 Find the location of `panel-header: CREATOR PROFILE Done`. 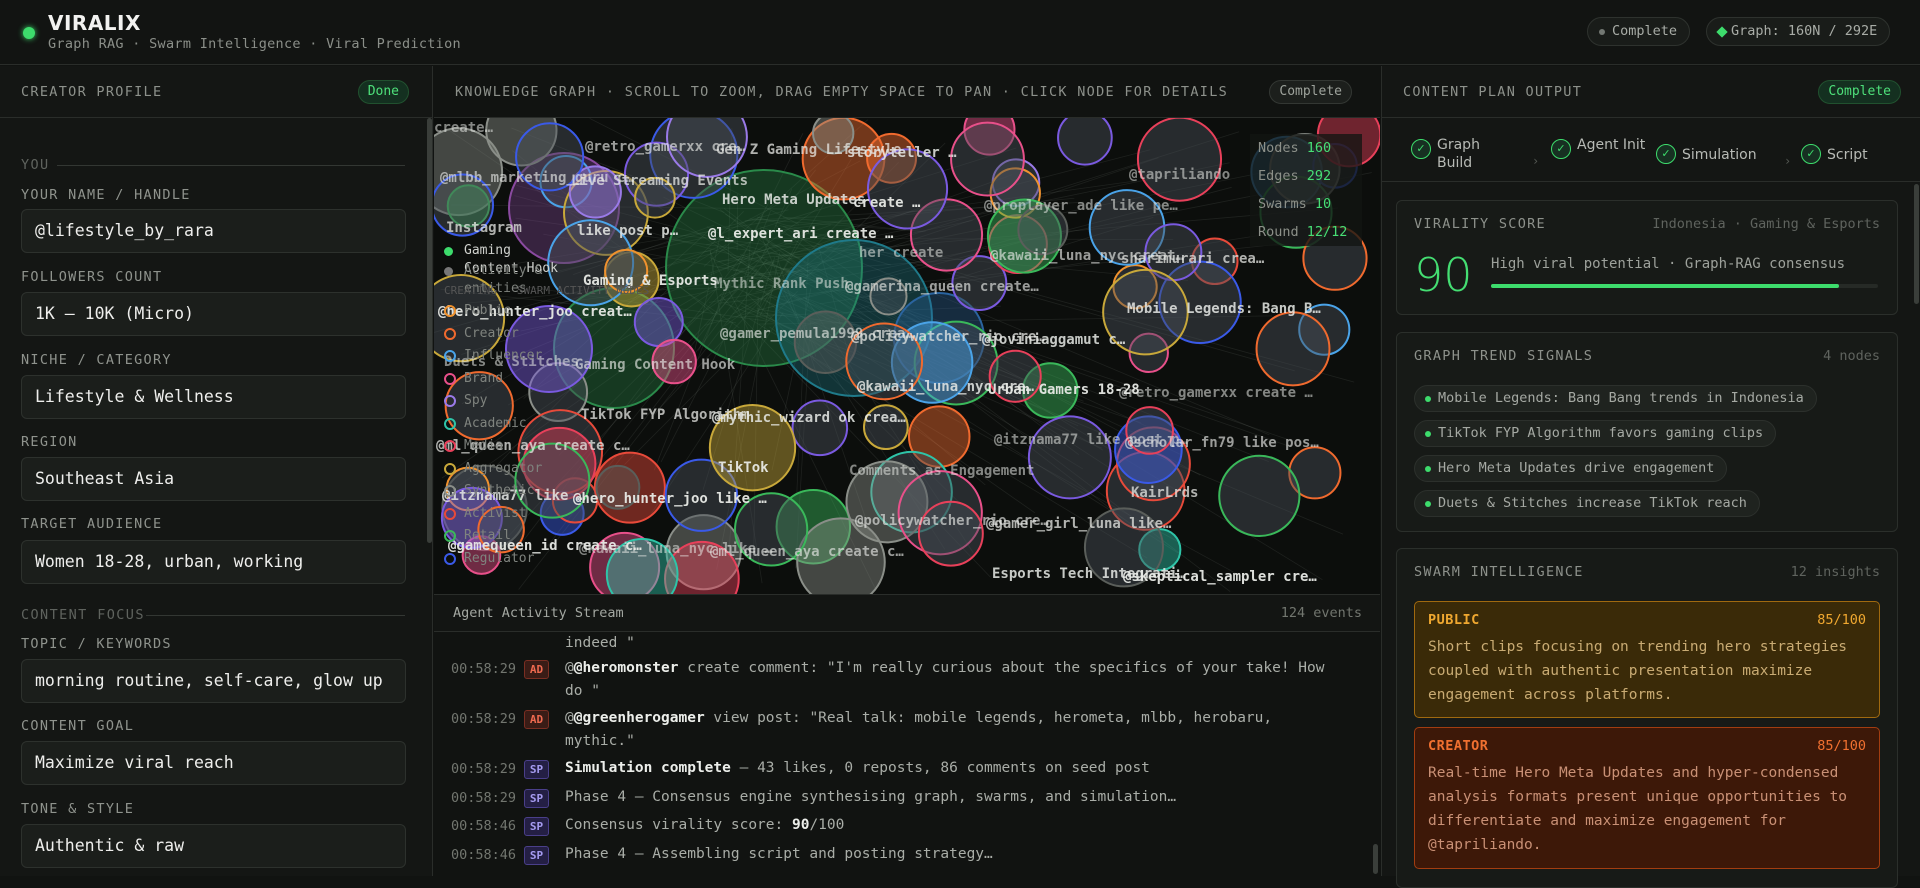

panel-header: CREATOR PROFILE Done is located at coordinates (216, 92).